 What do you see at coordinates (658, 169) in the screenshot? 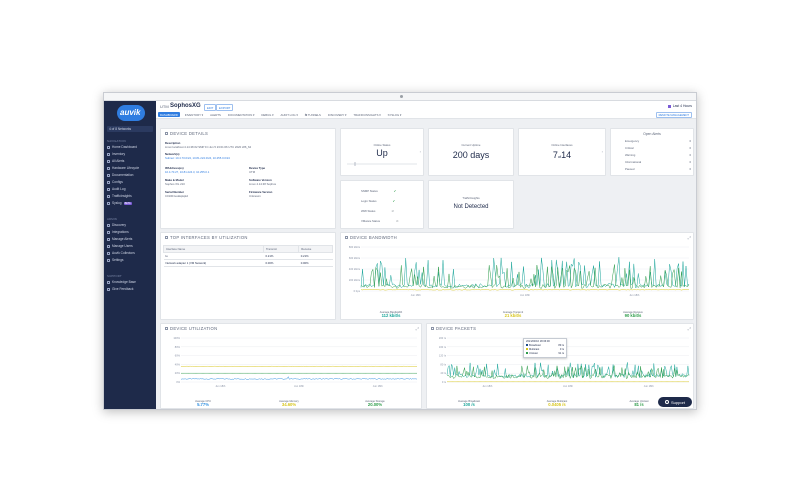
I see `alert-row-paused: Paused 0` at bounding box center [658, 169].